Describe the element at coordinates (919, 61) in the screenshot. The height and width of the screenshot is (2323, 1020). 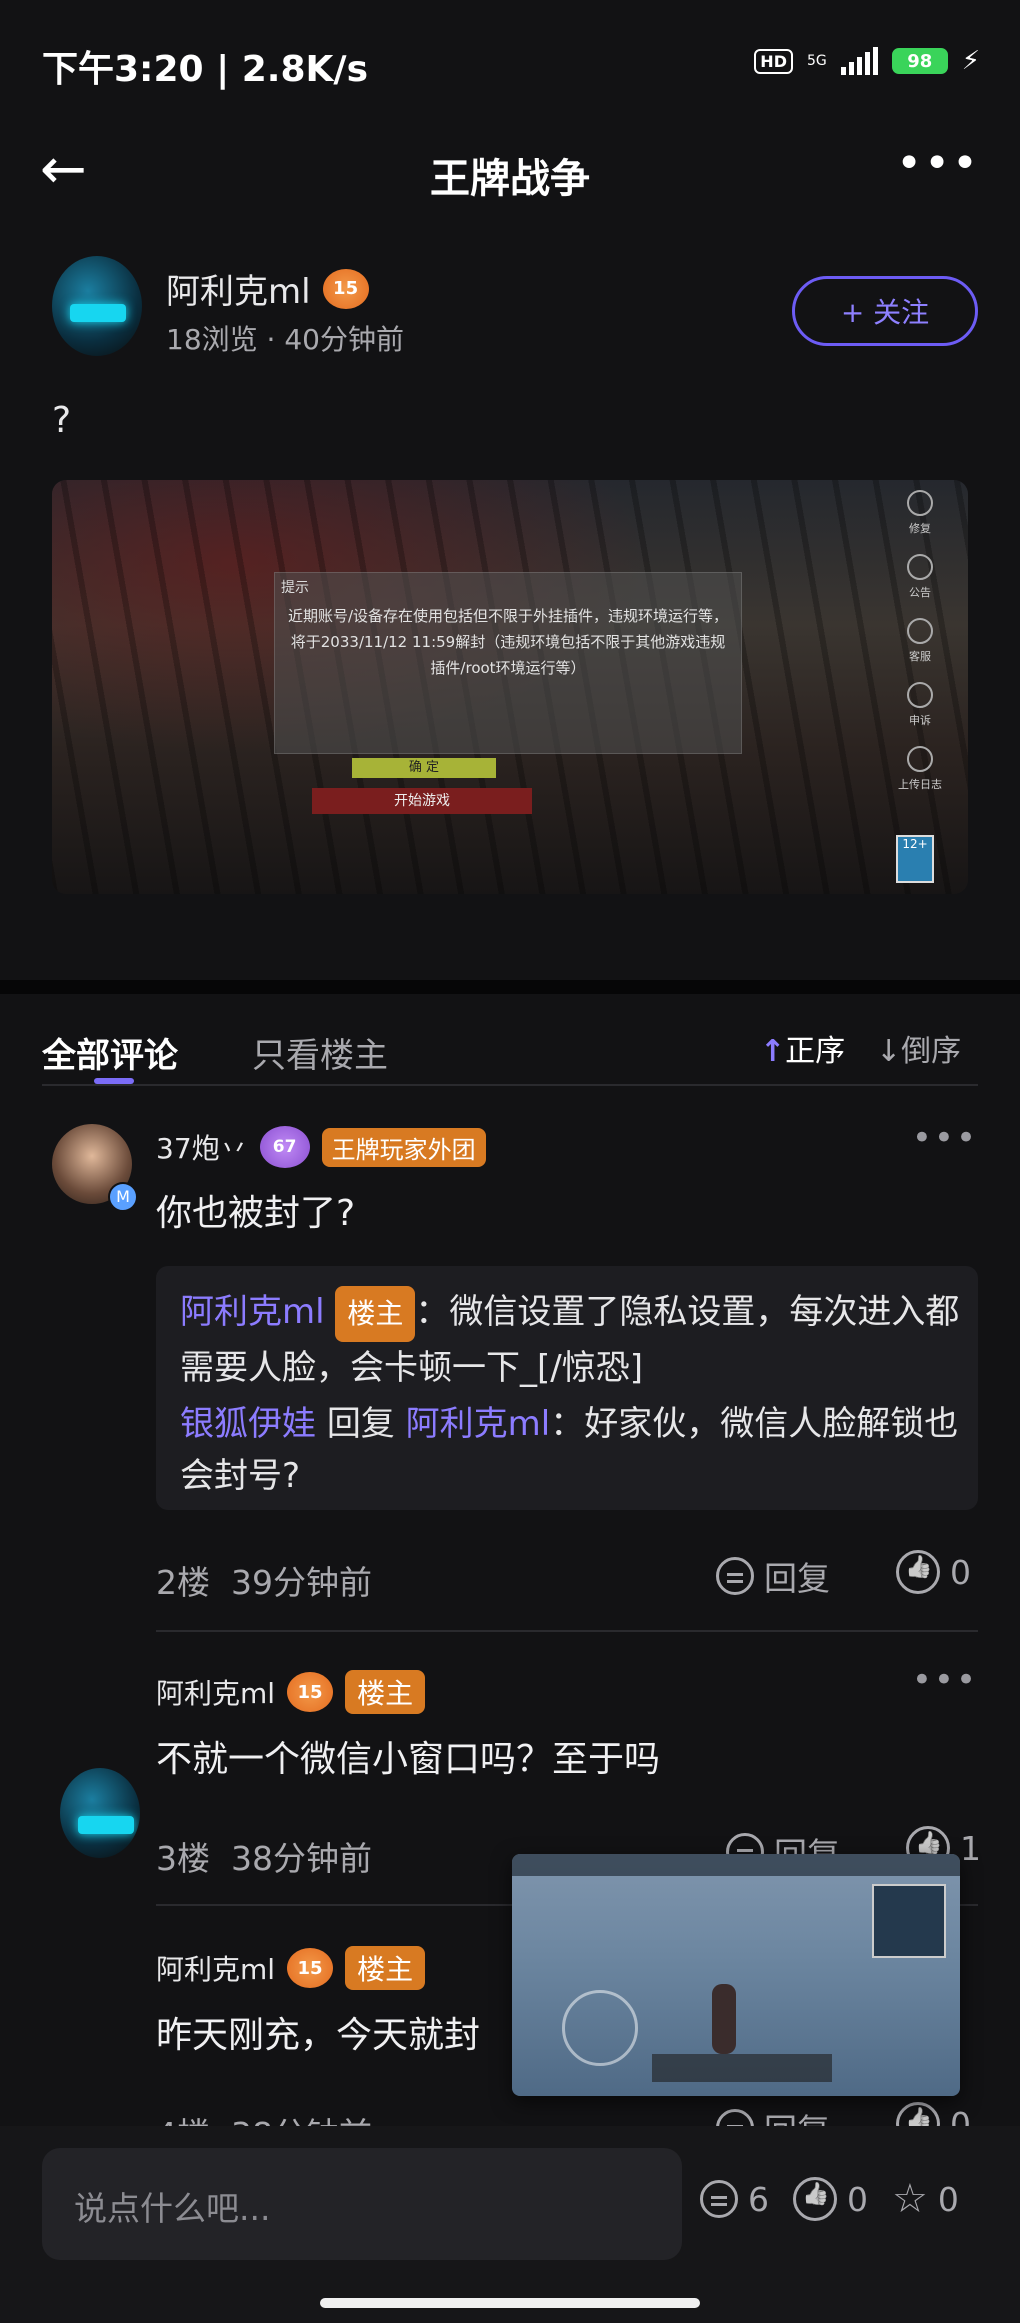
I see `battery-icon: 98` at that location.